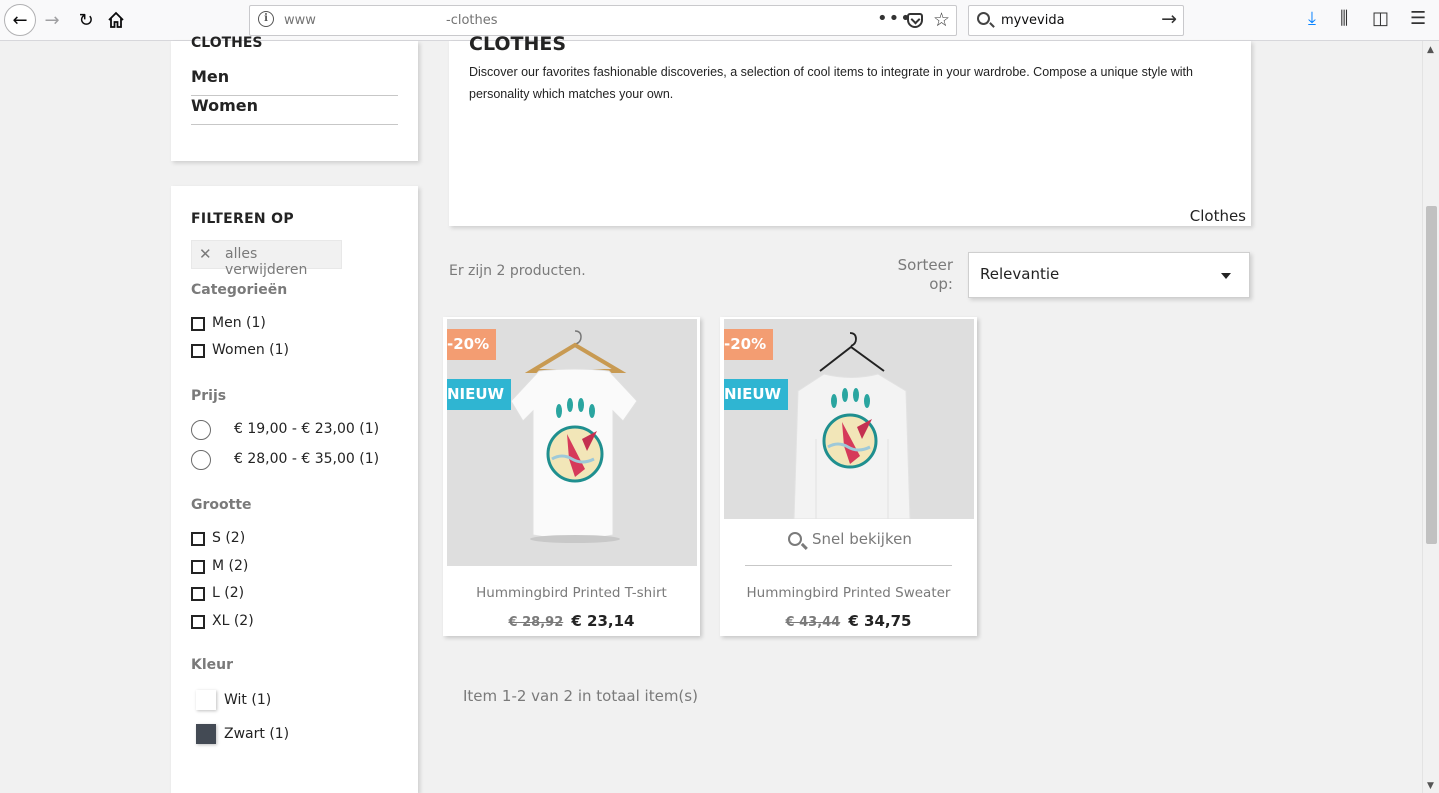 The height and width of the screenshot is (793, 1439). I want to click on info-icon: i, so click(266, 19).